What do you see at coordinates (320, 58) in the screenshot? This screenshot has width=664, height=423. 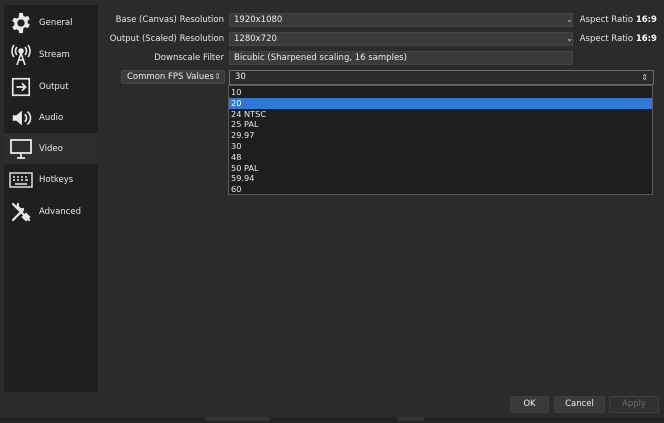 I see `downscale-filter-value: Bicubic (Sharpened scaling, 16 samples)` at bounding box center [320, 58].